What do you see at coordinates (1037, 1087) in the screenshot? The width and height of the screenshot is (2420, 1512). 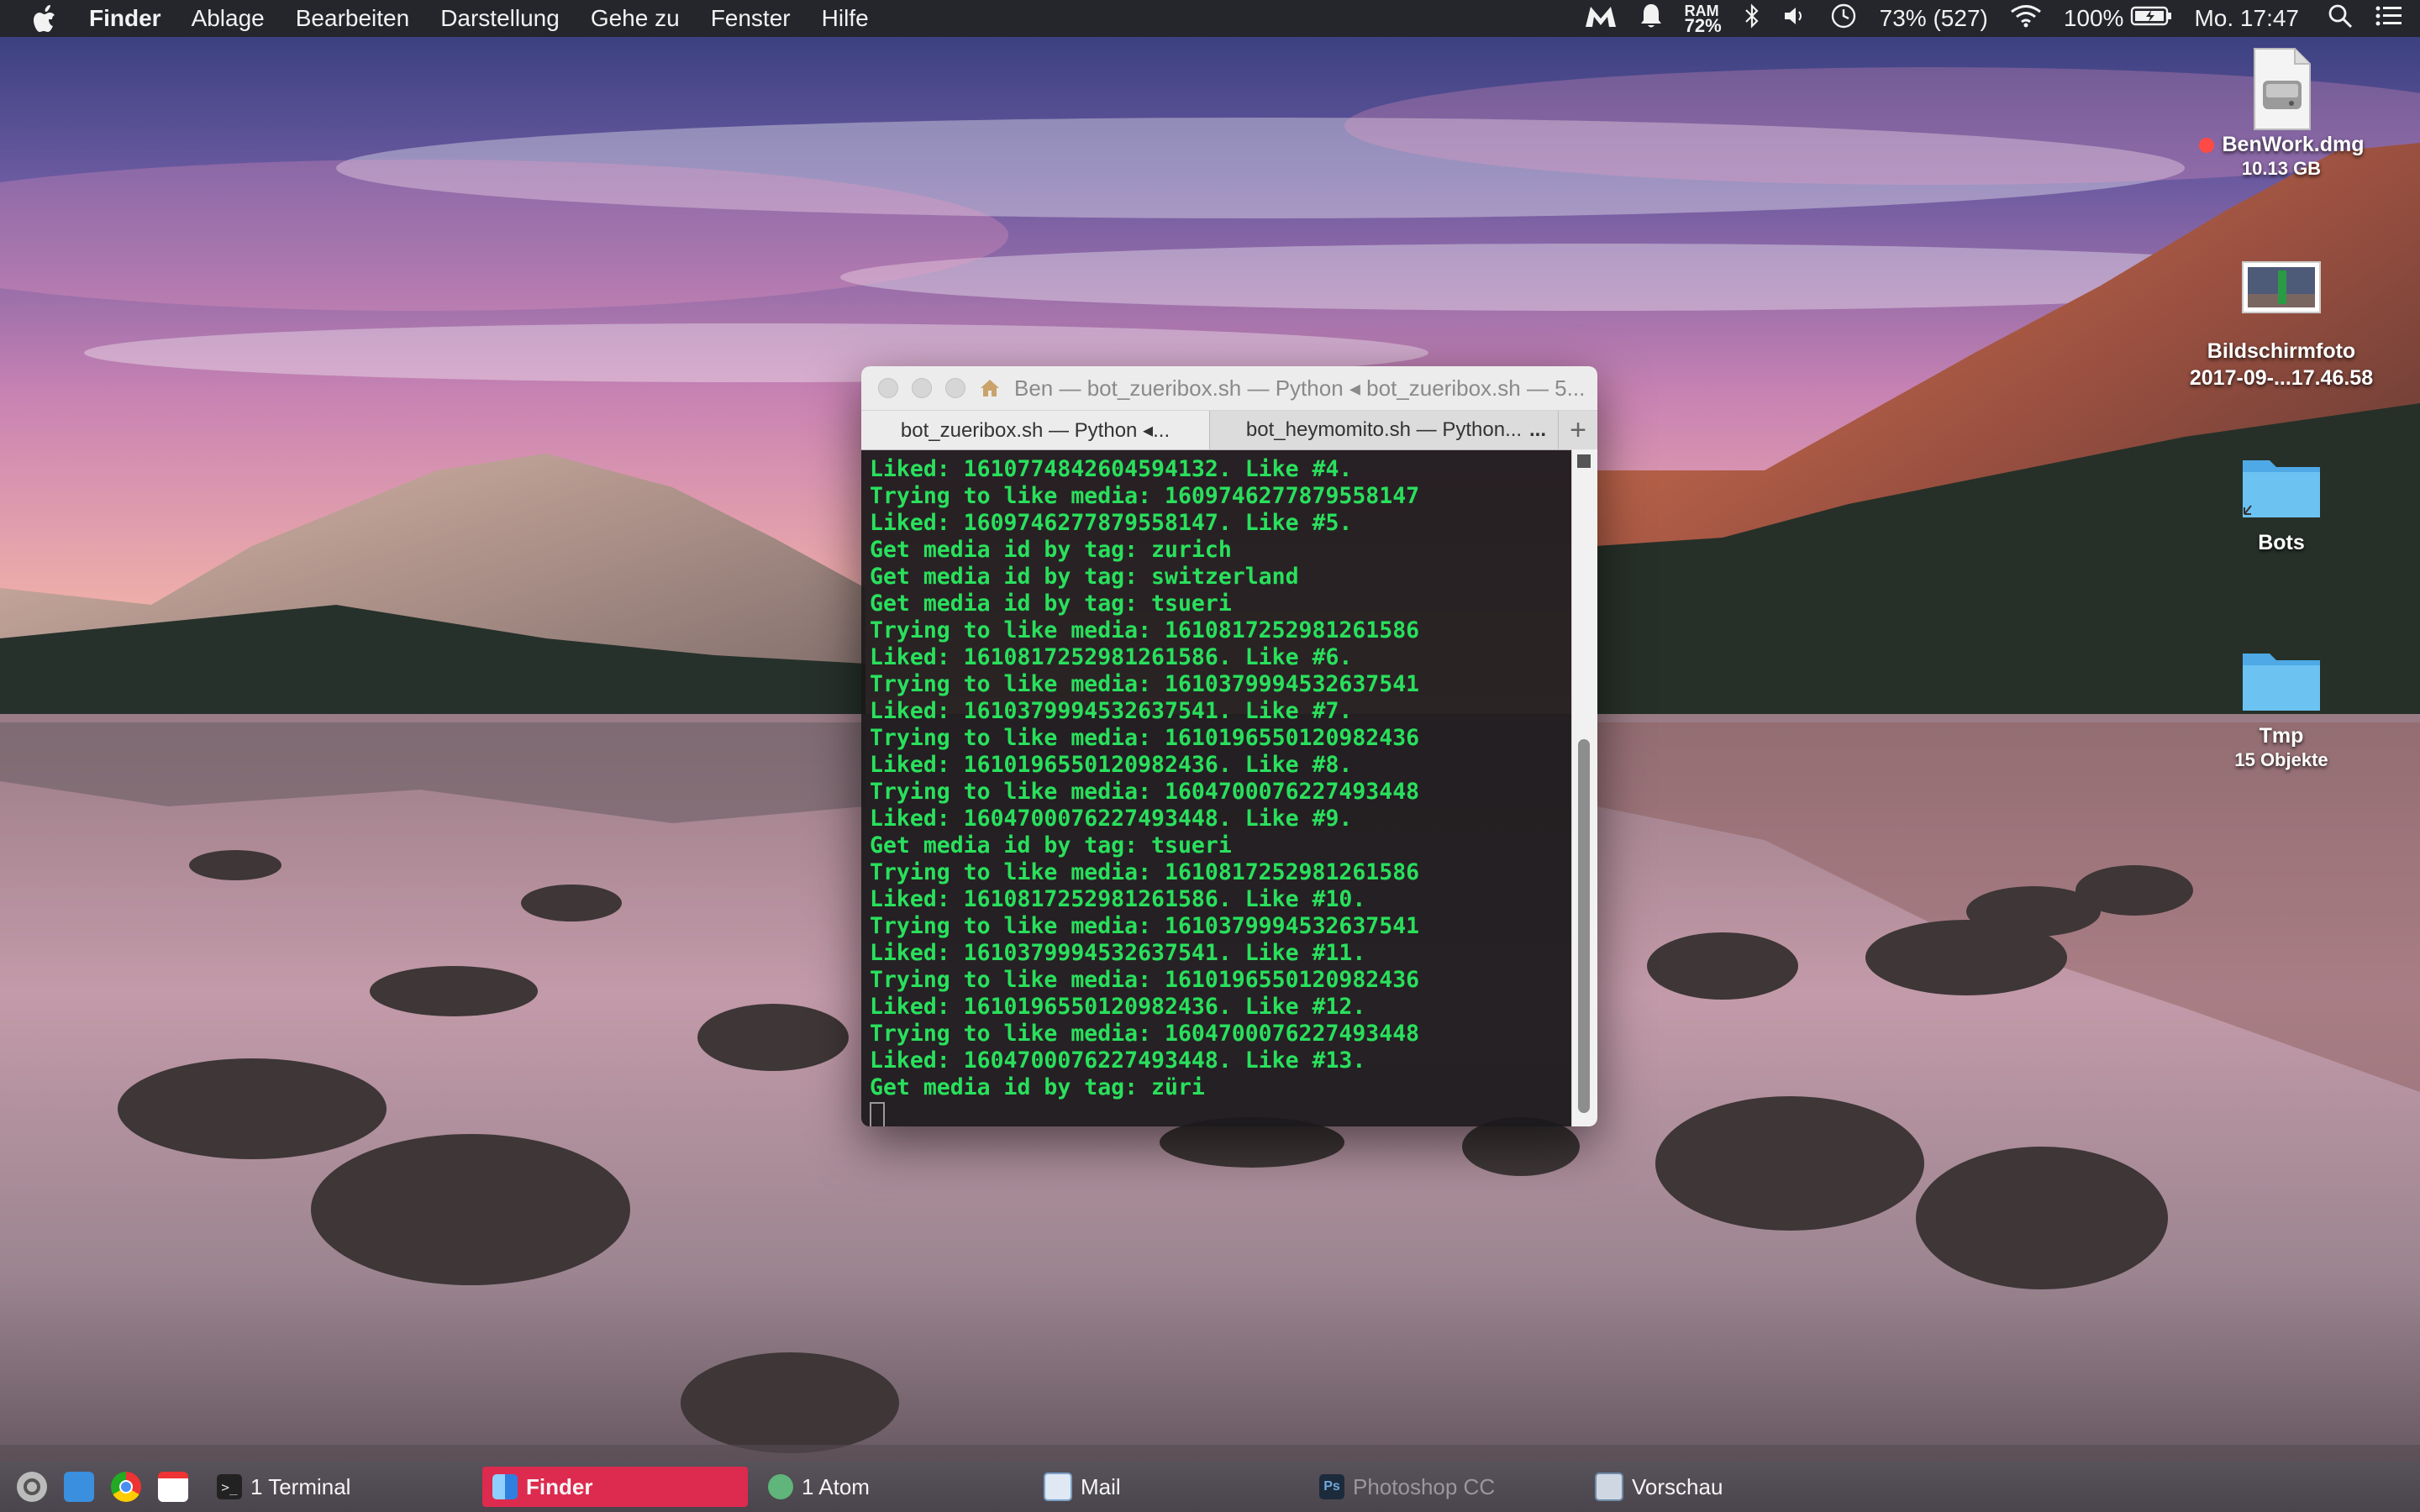 I see `terminal-line: Get media id by tag: züri` at bounding box center [1037, 1087].